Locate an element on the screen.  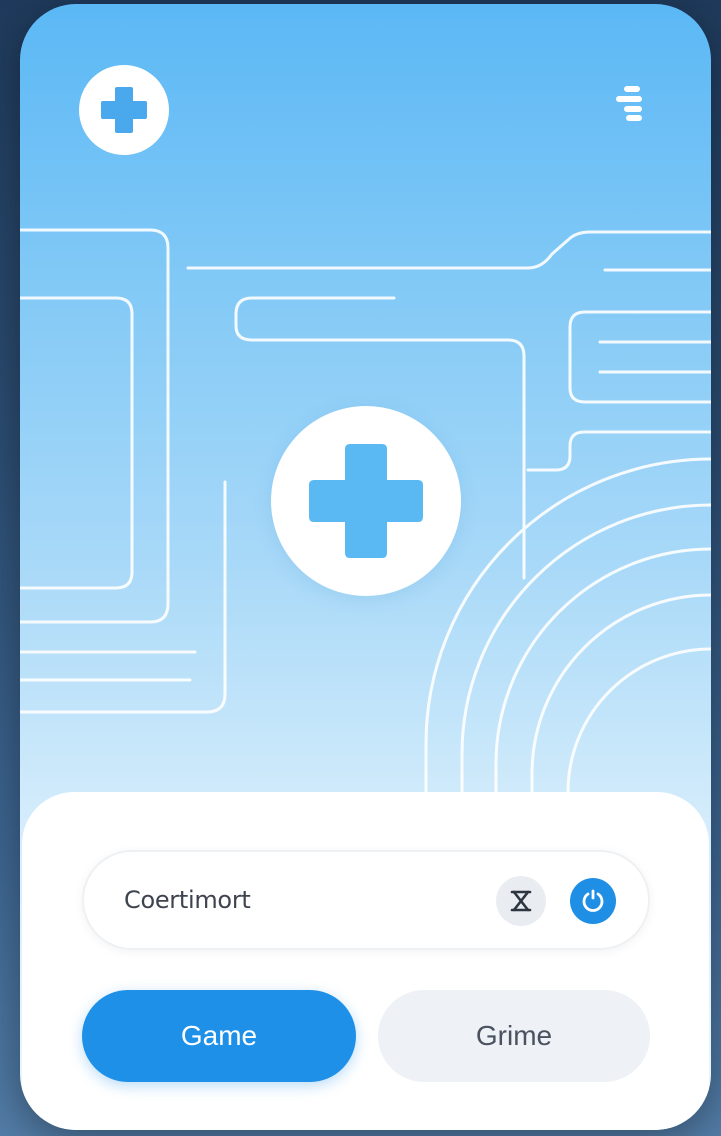
game-button: Game is located at coordinates (219, 1036).